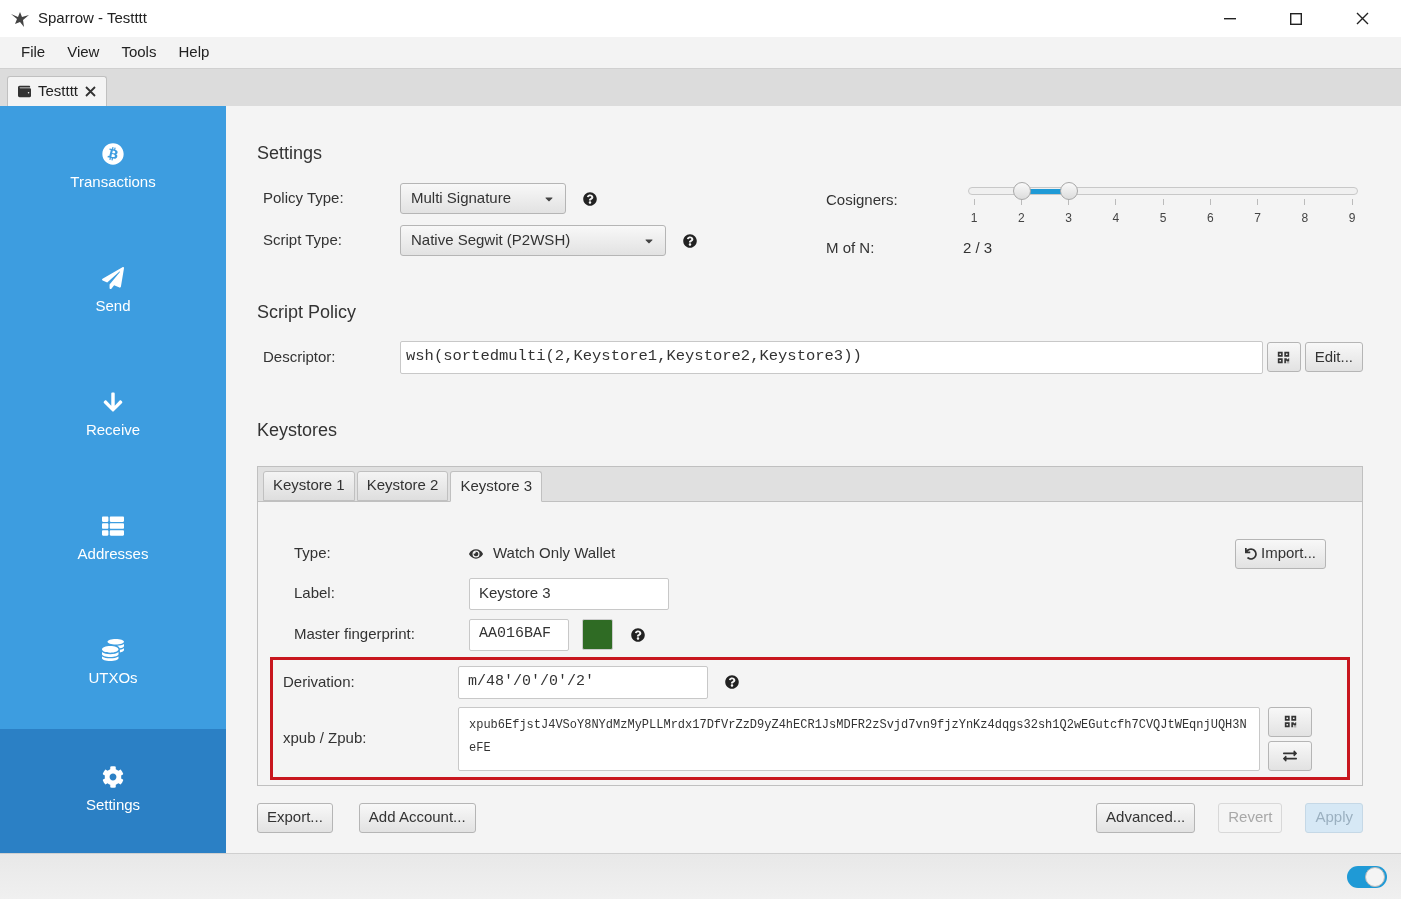  I want to click on tick-label: 5, so click(1163, 218).